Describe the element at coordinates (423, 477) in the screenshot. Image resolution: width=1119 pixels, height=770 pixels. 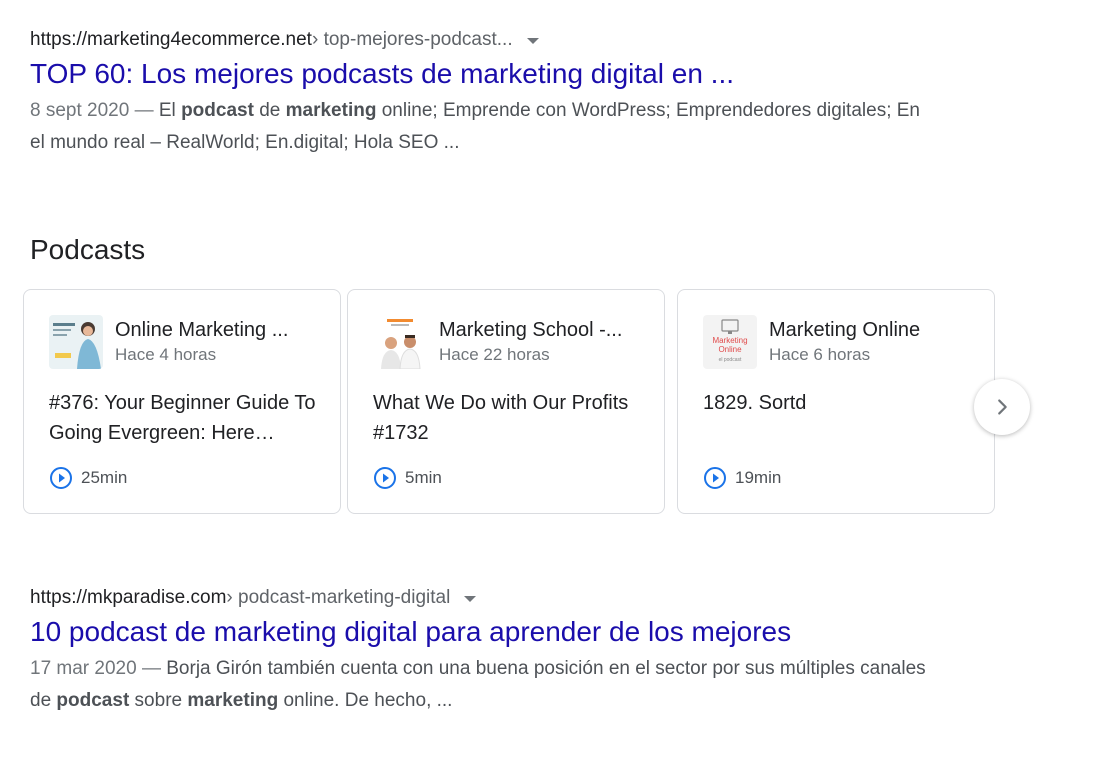
I see `duration-label: 5min` at that location.